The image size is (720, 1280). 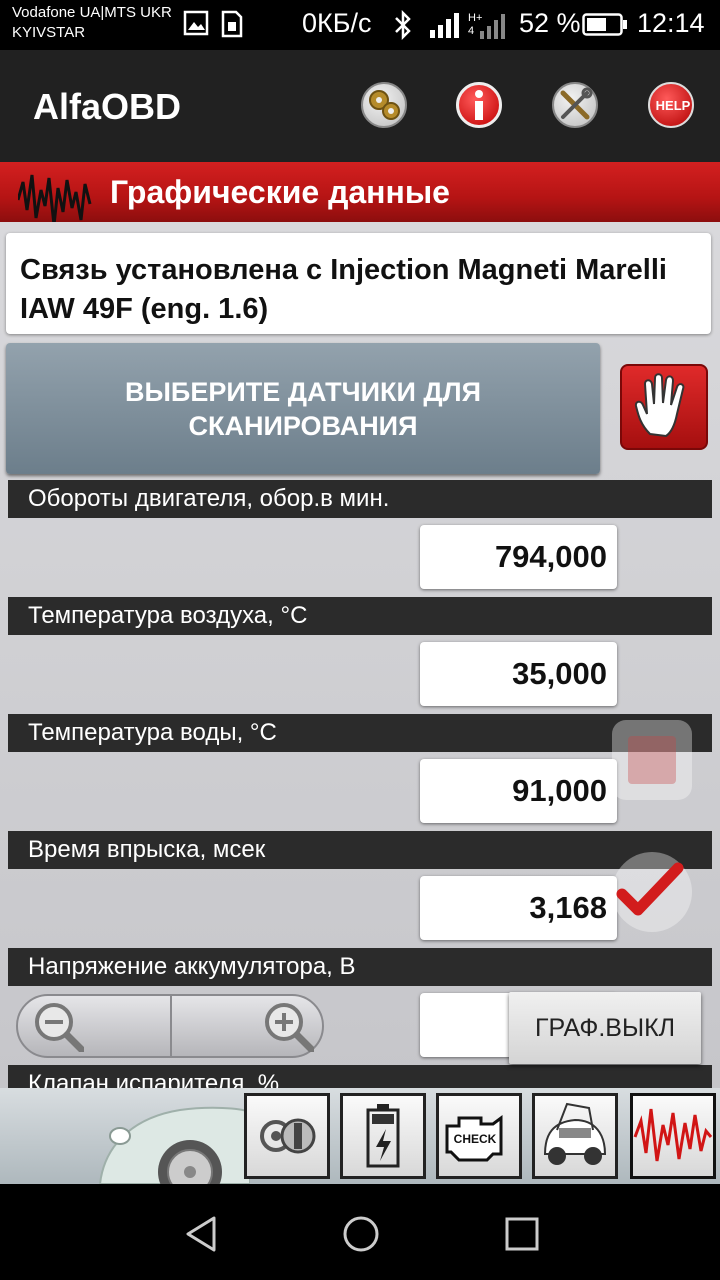 I want to click on param-label-air-temp: Температура воздуха, °C, so click(x=360, y=616).